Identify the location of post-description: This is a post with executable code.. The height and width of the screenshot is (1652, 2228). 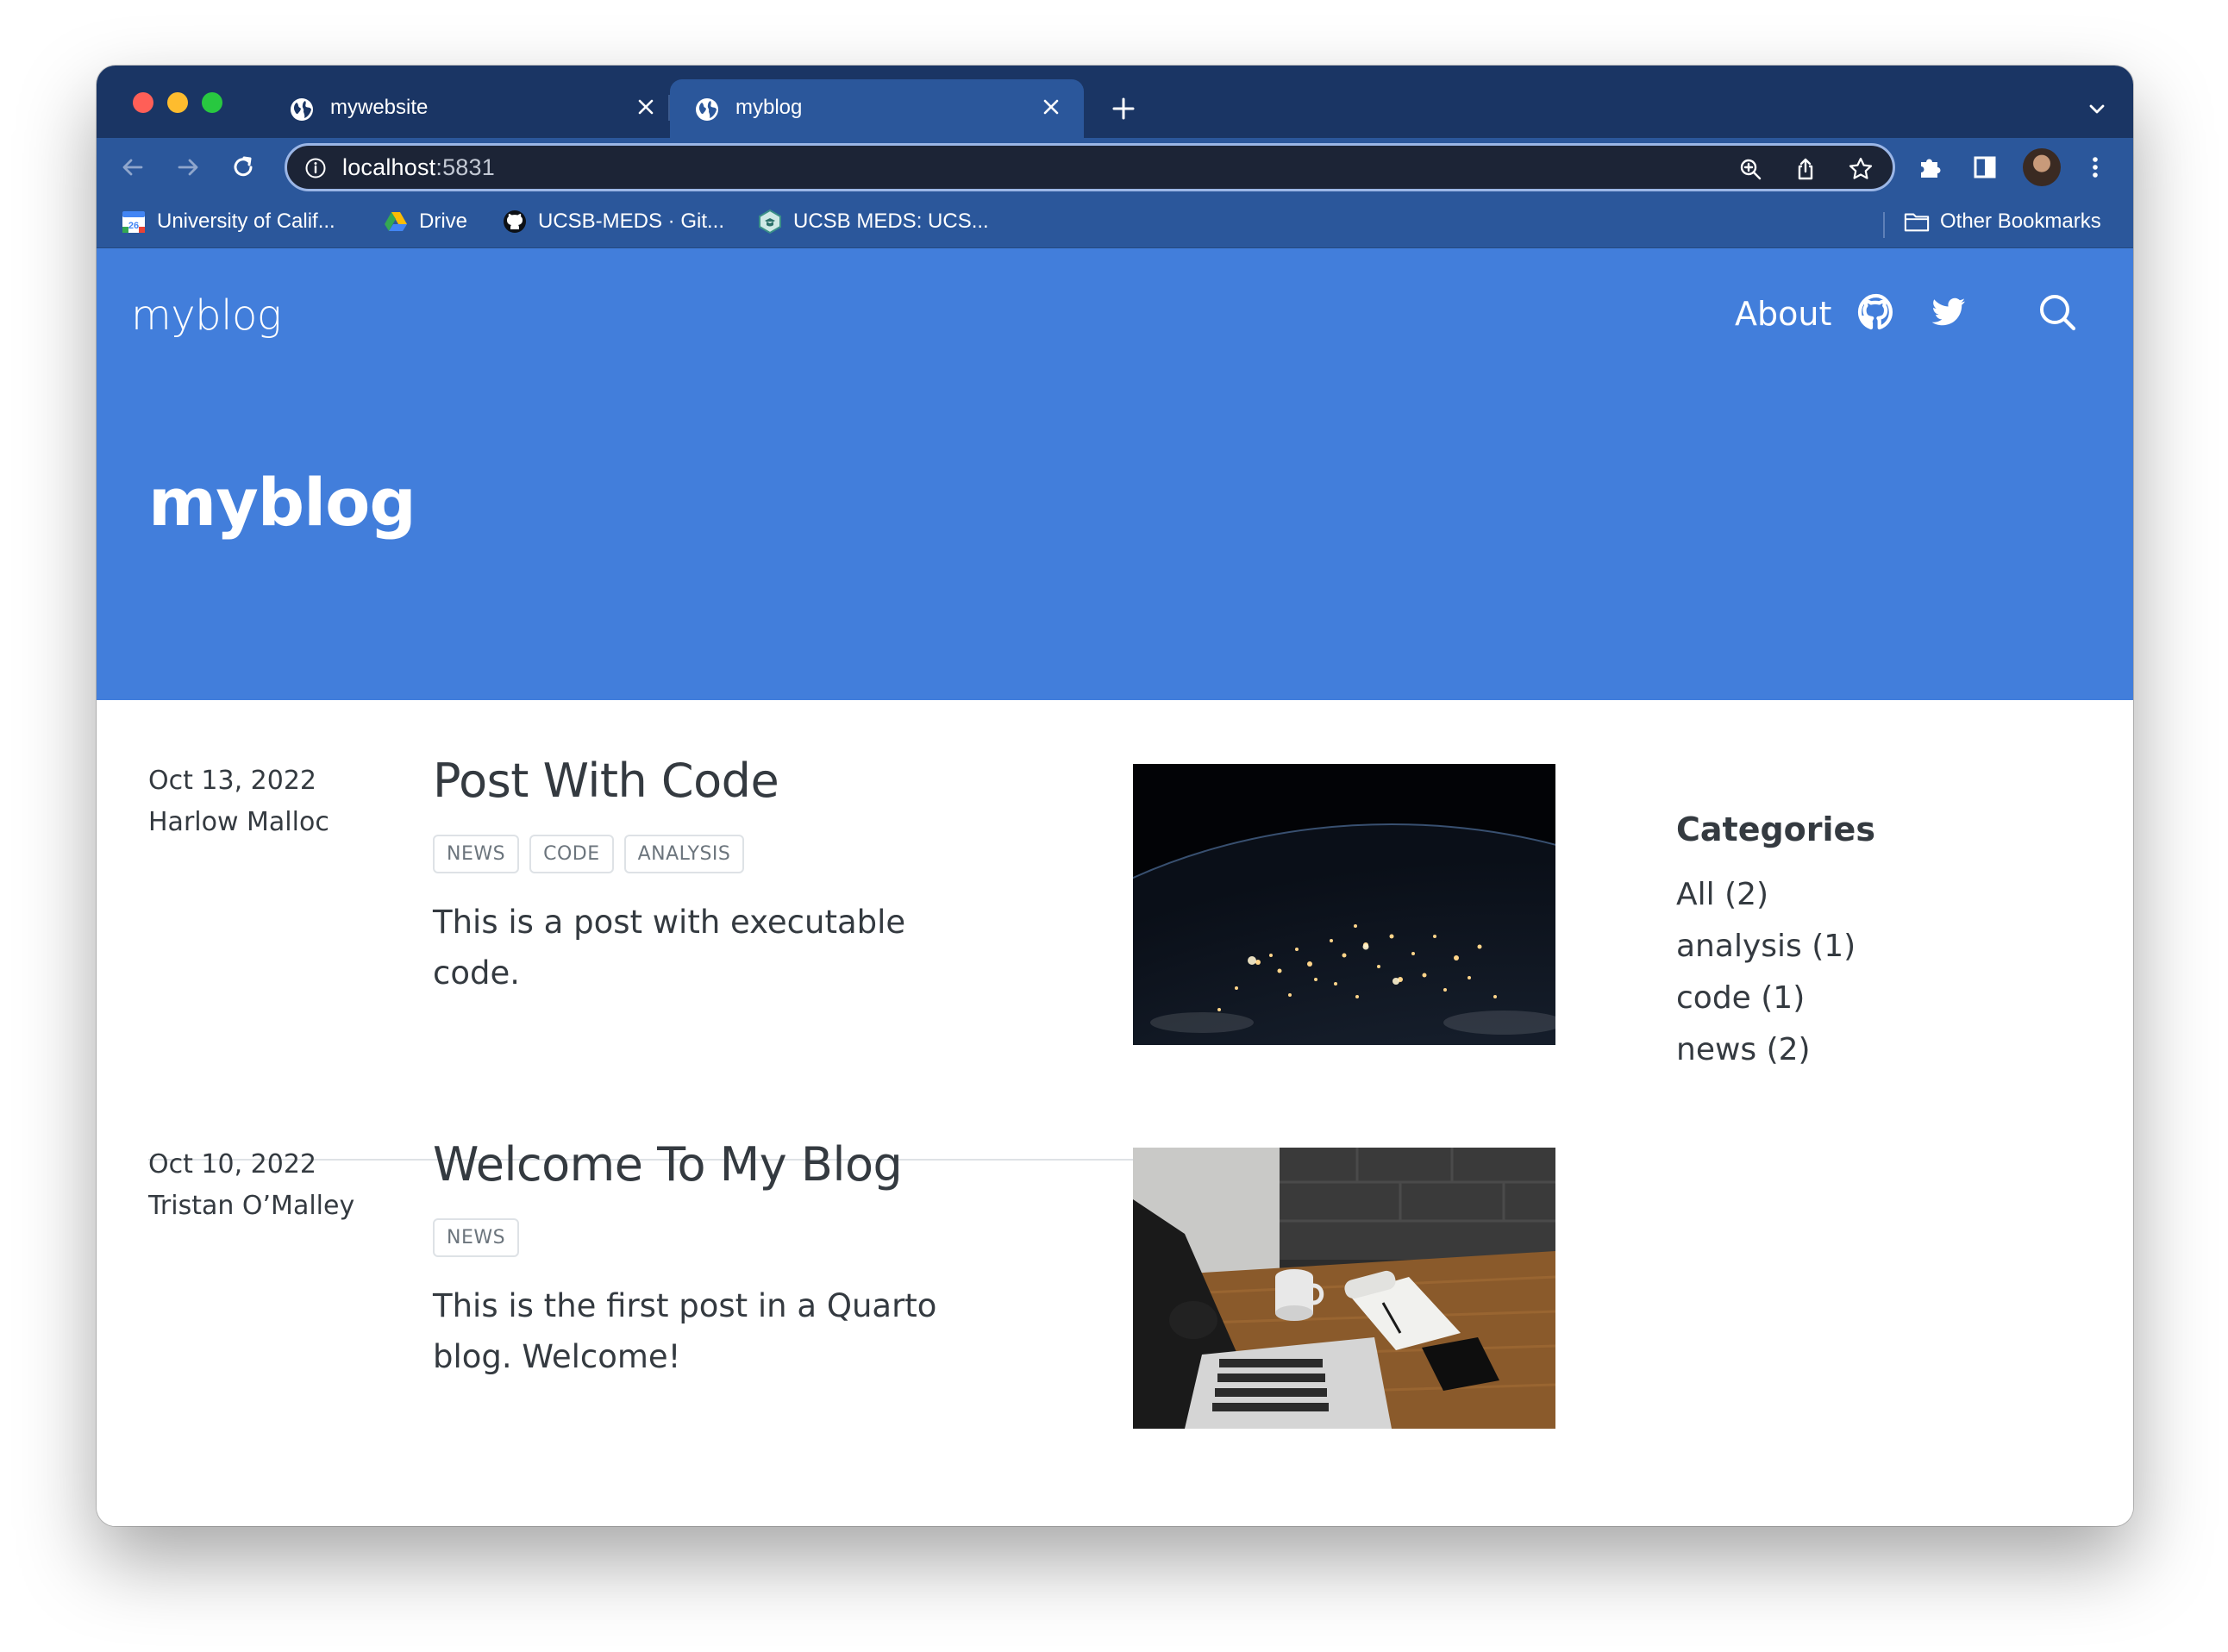
(669, 948).